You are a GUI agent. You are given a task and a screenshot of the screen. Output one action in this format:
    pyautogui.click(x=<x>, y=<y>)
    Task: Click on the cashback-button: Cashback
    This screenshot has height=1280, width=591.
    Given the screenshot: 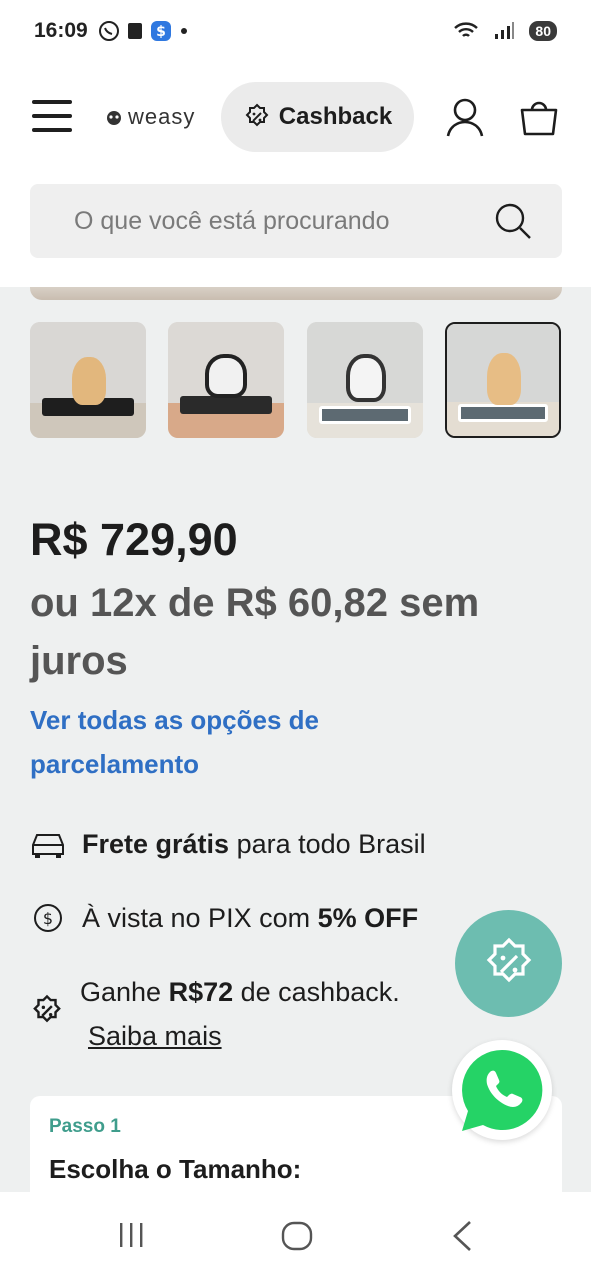 What is the action you would take?
    pyautogui.click(x=317, y=117)
    